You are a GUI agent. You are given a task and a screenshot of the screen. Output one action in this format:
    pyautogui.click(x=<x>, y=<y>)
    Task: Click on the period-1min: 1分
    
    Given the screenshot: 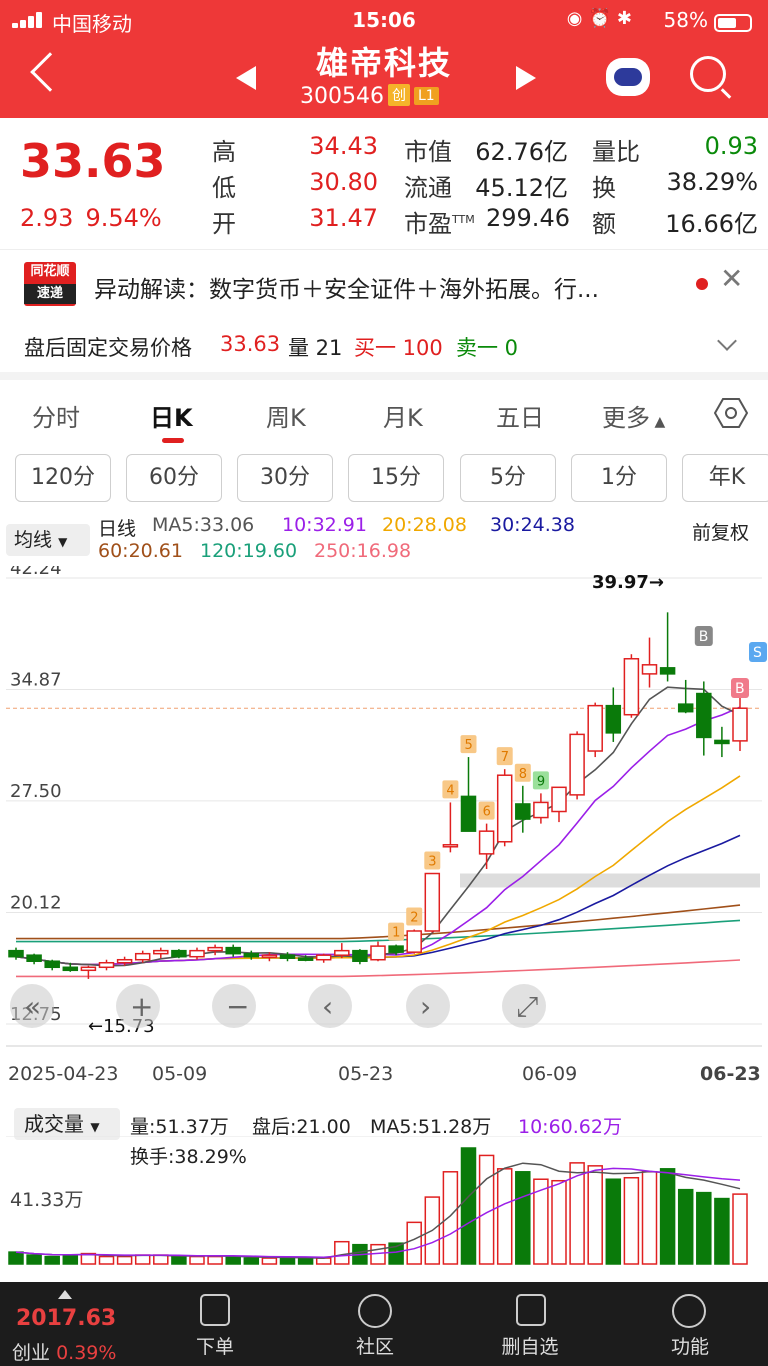 What is the action you would take?
    pyautogui.click(x=619, y=478)
    